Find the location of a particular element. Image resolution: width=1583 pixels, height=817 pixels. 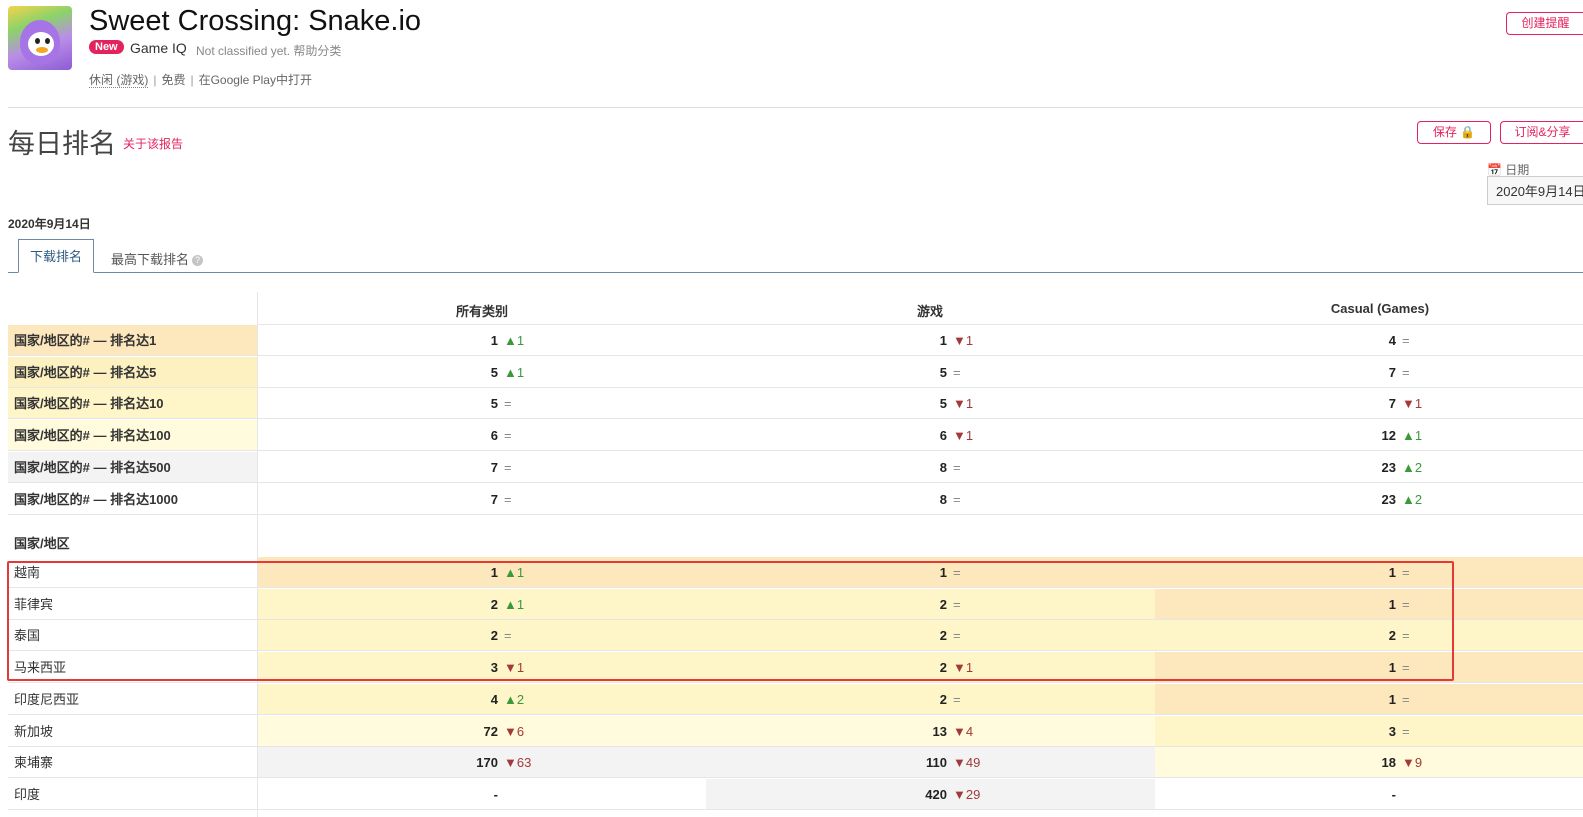

rank-cell: 12 ▲1 is located at coordinates (1369, 435).